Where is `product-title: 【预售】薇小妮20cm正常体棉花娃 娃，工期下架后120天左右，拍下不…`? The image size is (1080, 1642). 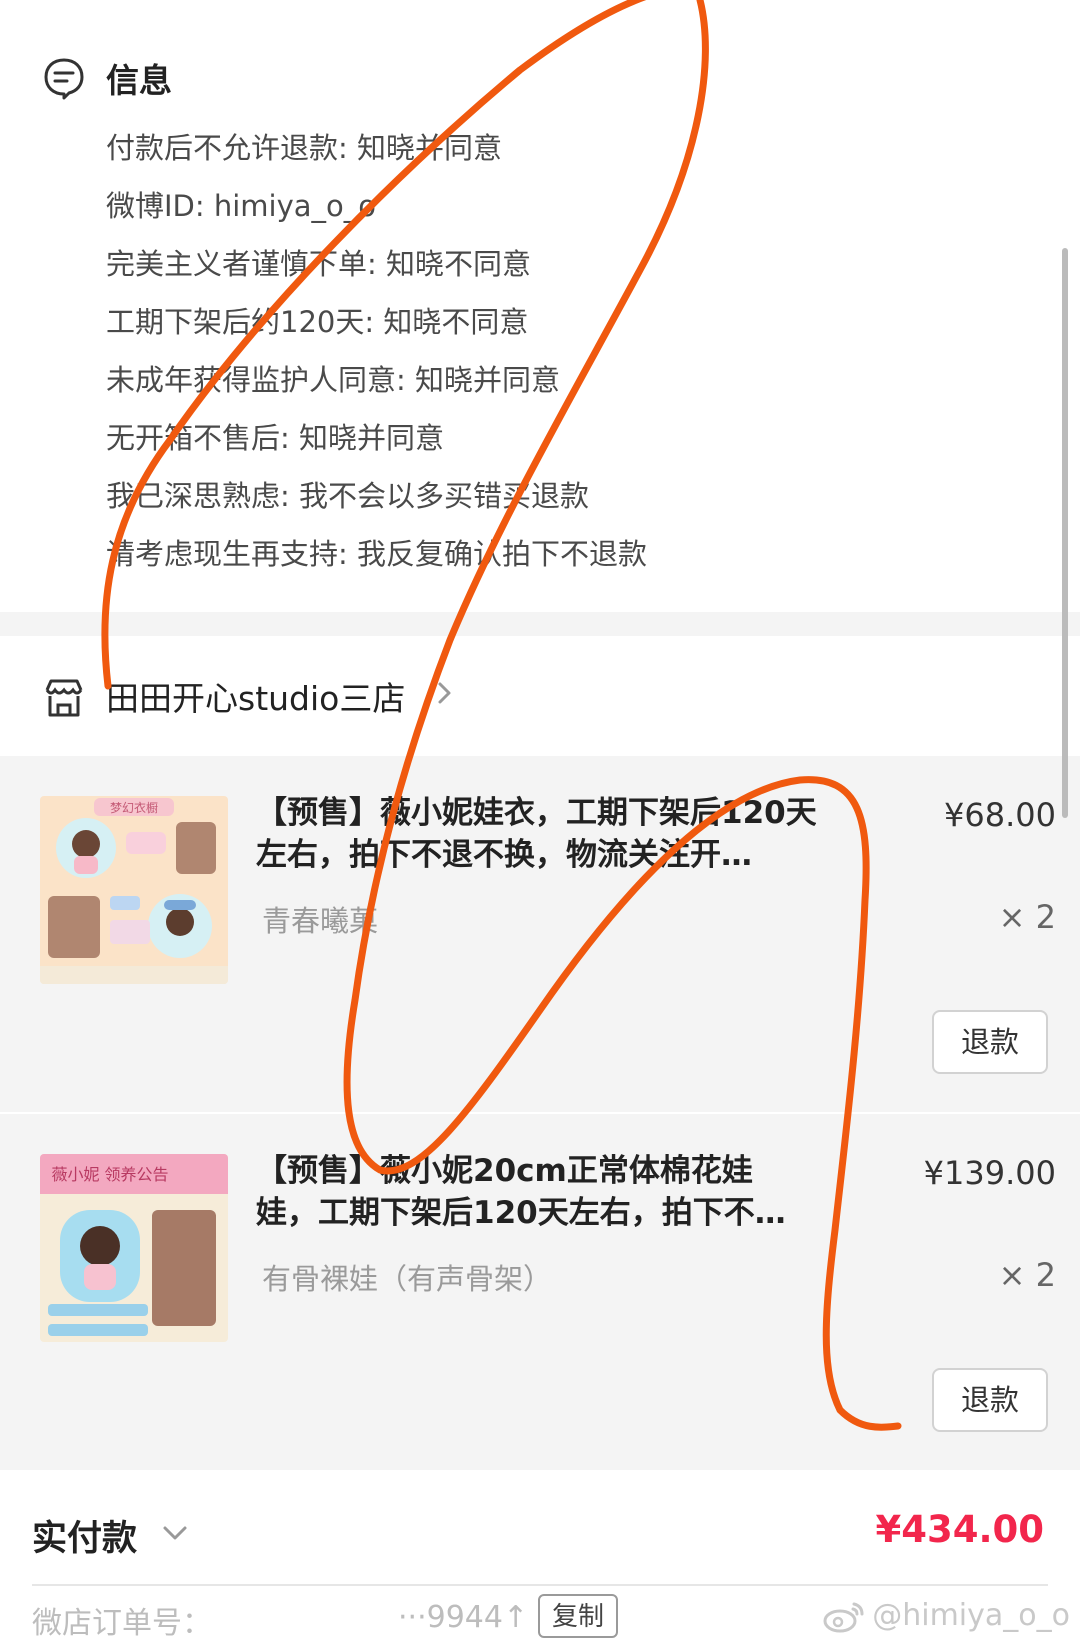 product-title: 【预售】薇小妮20cm正常体棉花娃 娃，工期下架后120天左右，拍下不… is located at coordinates (536, 1192).